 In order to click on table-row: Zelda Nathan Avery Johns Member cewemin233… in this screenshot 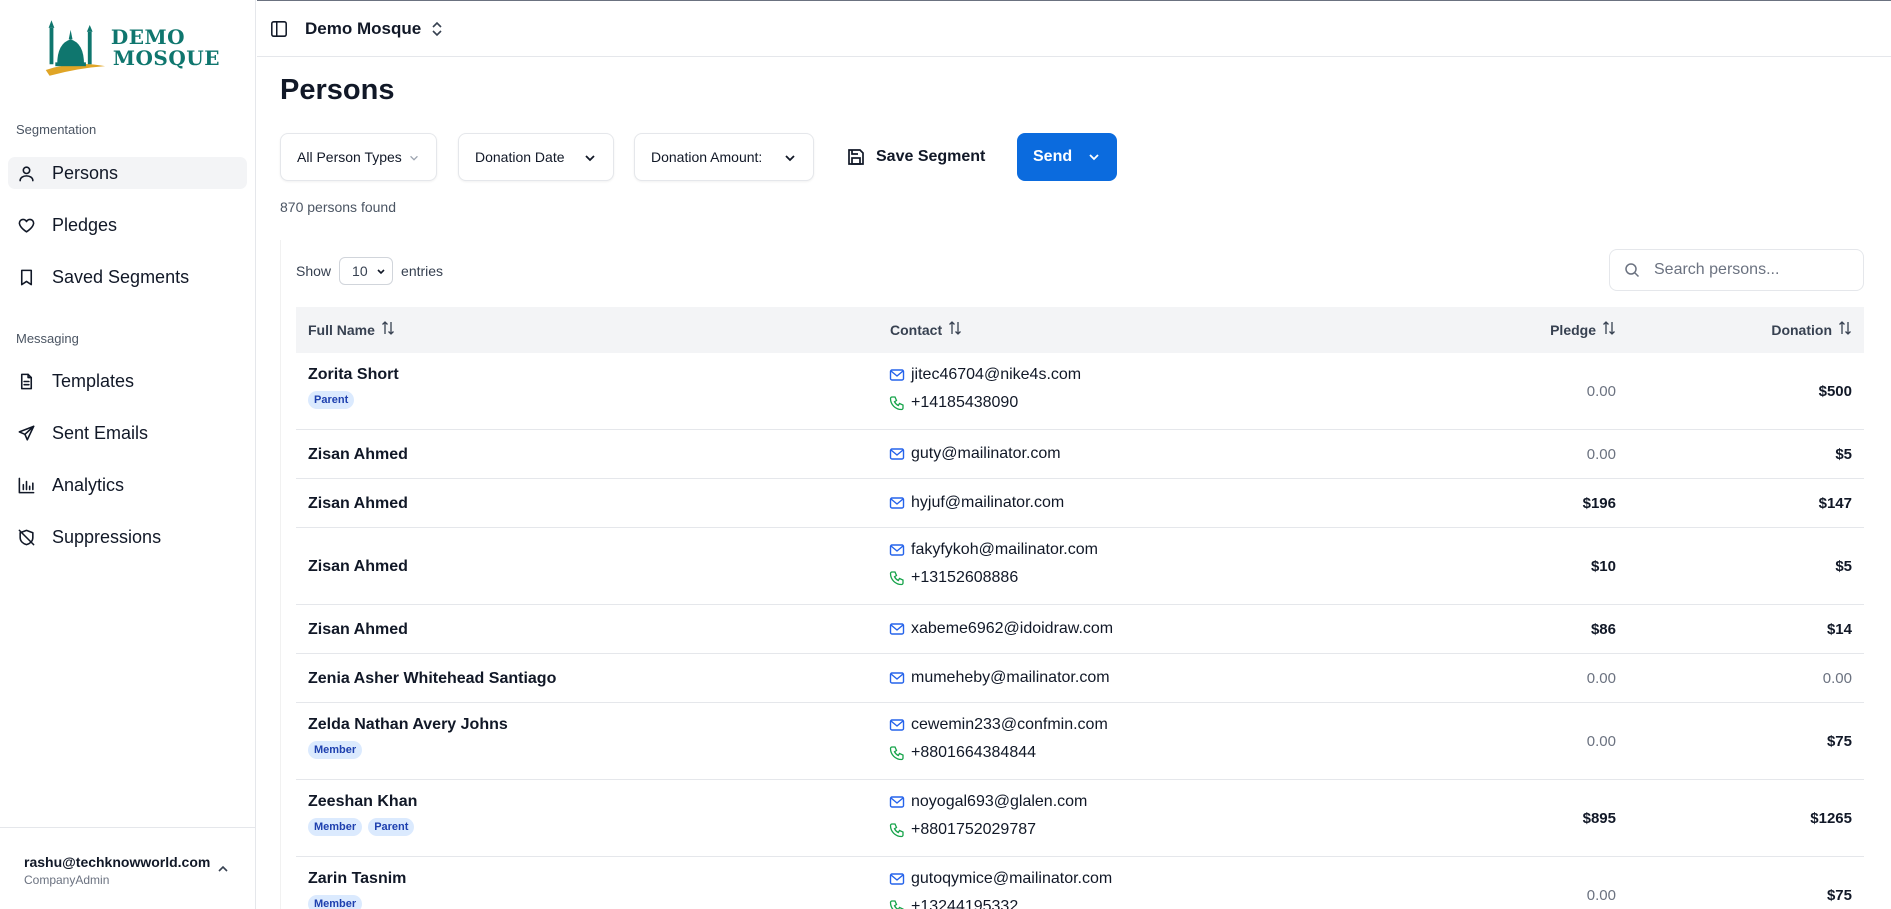, I will do `click(1080, 741)`.